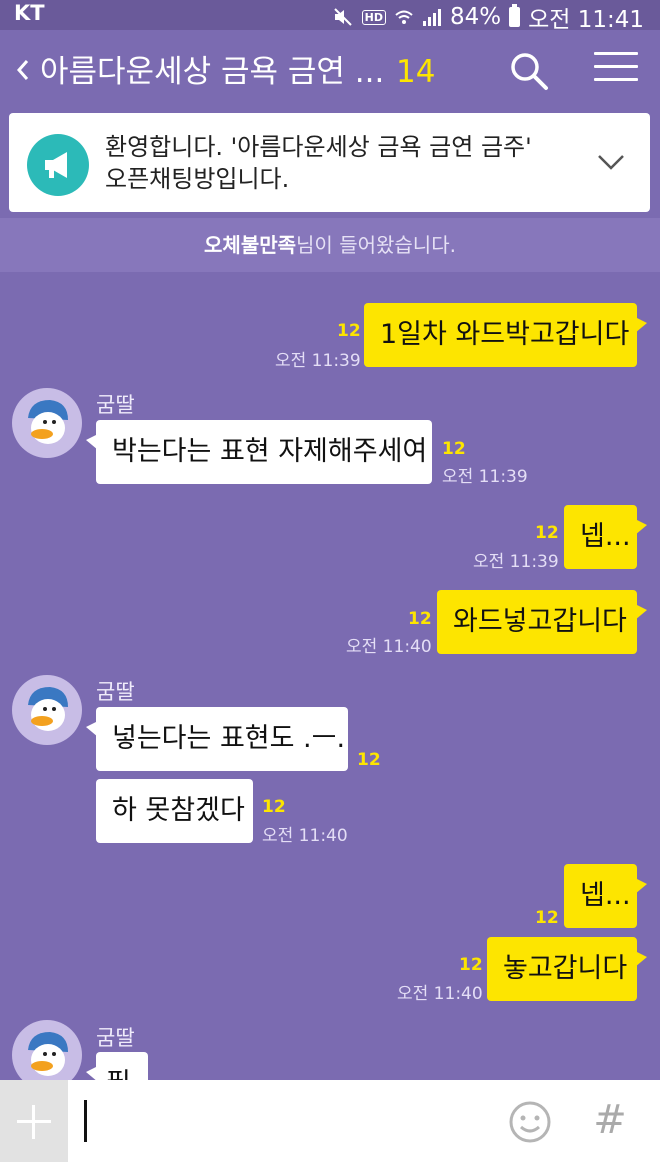  I want to click on back-arrow-icon, so click(23, 72).